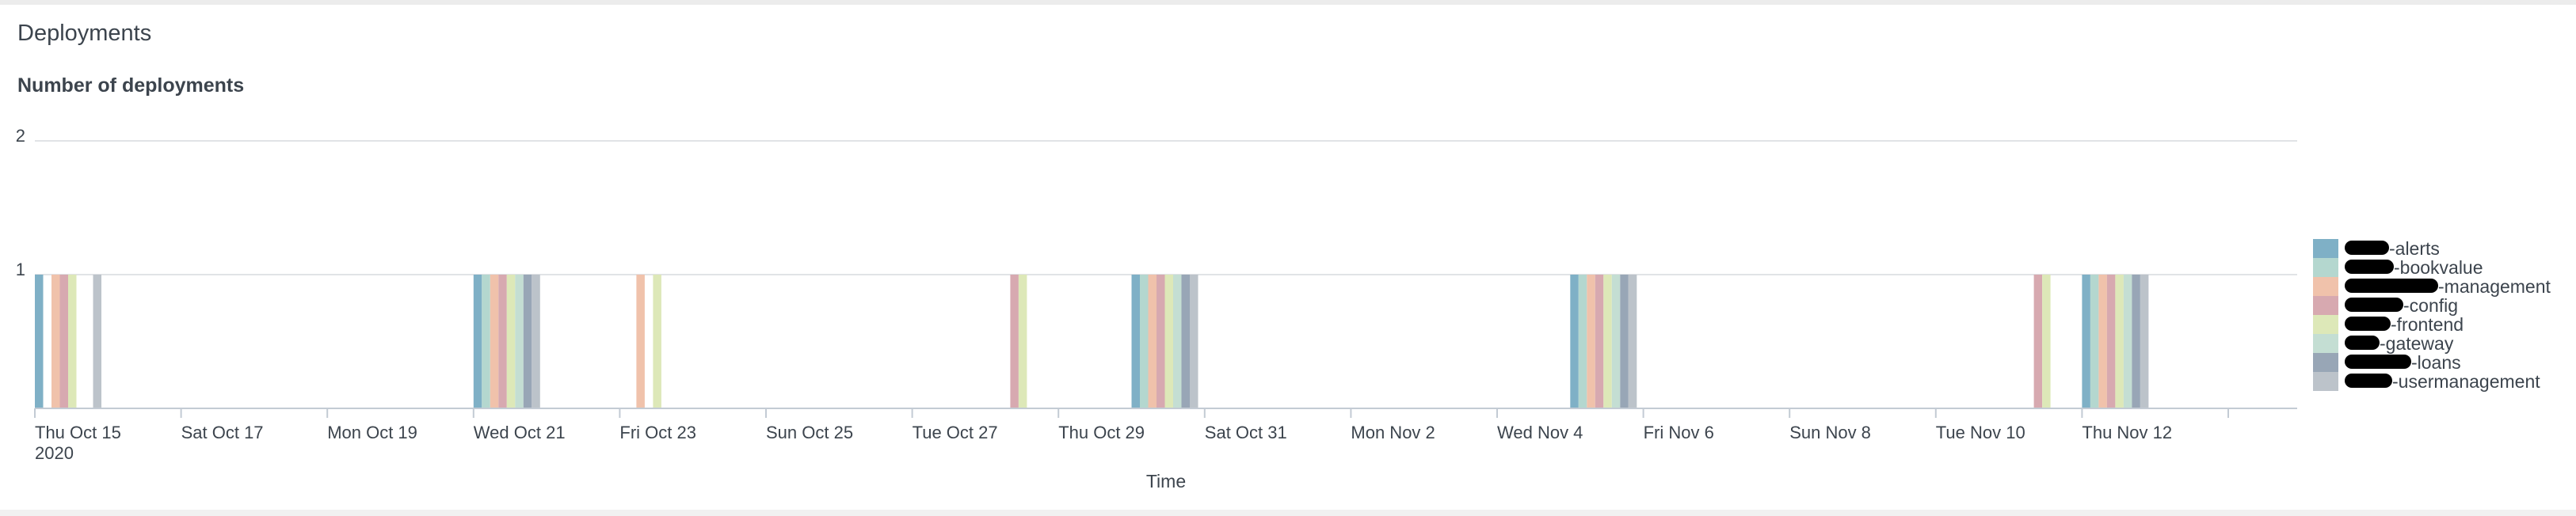 The width and height of the screenshot is (2576, 516). What do you see at coordinates (2494, 286) in the screenshot?
I see `legend-label: -management` at bounding box center [2494, 286].